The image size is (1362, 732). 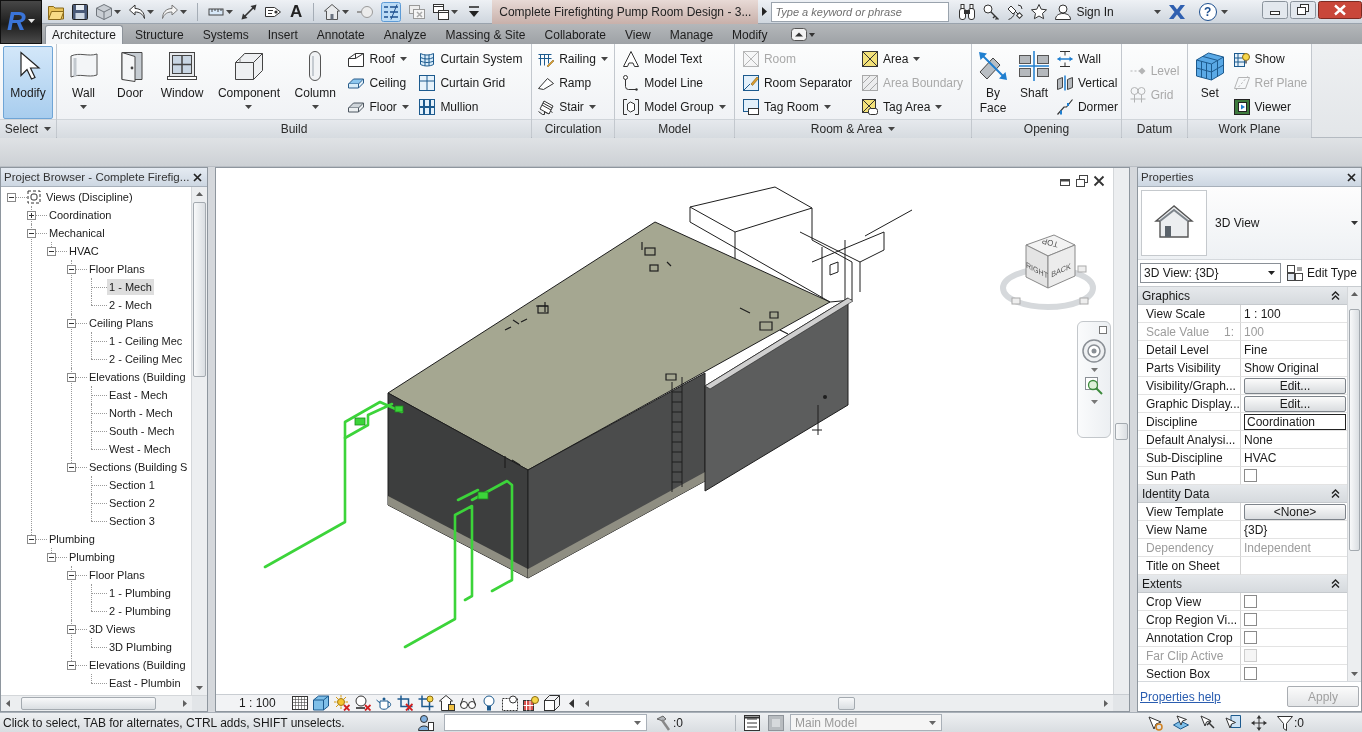 I want to click on ribbon-button: Ceiling, so click(x=378, y=82).